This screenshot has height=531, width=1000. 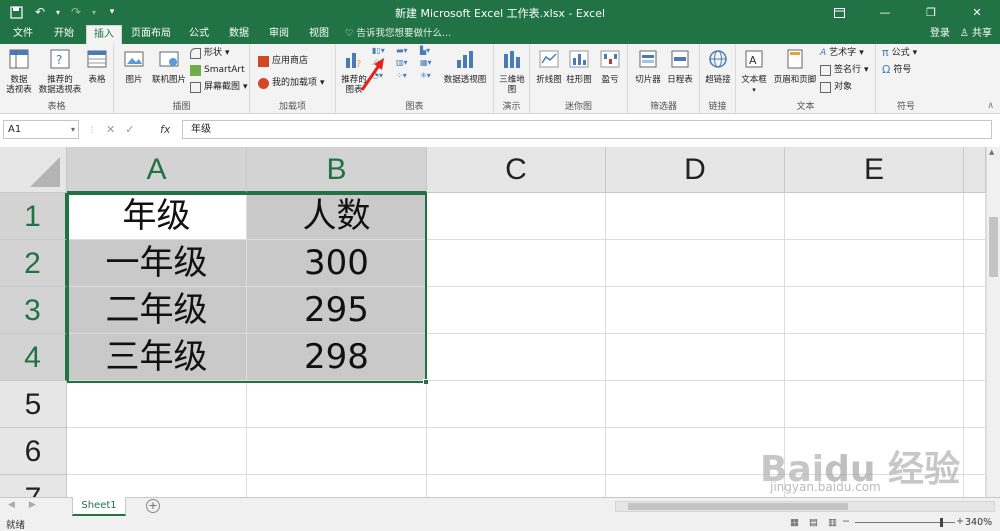 What do you see at coordinates (64, 34) in the screenshot?
I see `tab-home: 开始` at bounding box center [64, 34].